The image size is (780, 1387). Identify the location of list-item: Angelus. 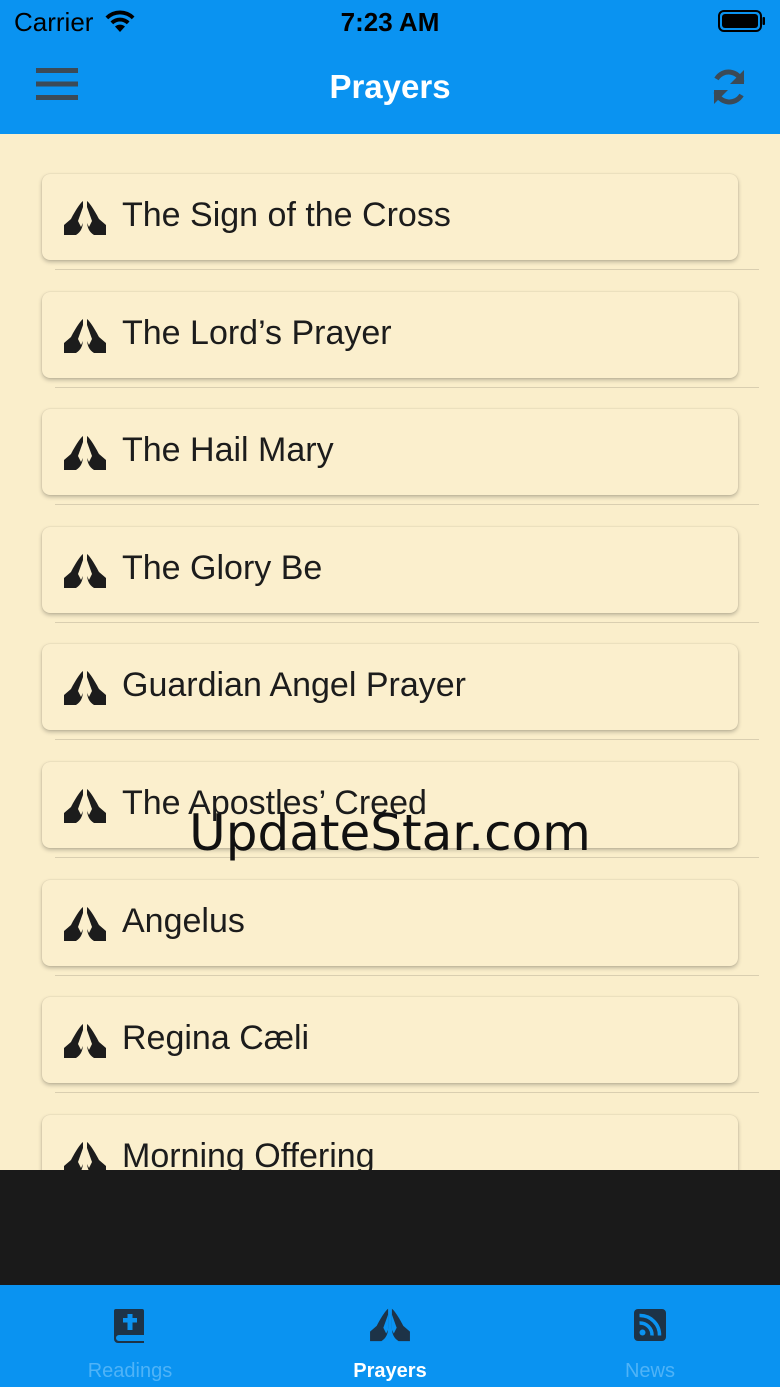
(390, 938).